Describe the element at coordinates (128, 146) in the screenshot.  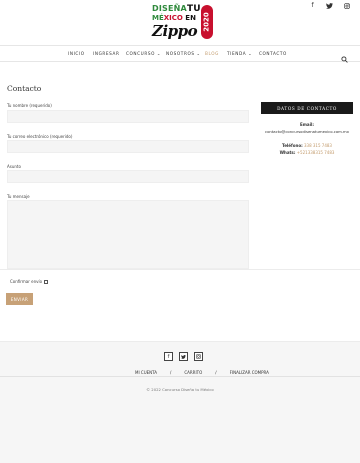
I see `email-field` at that location.